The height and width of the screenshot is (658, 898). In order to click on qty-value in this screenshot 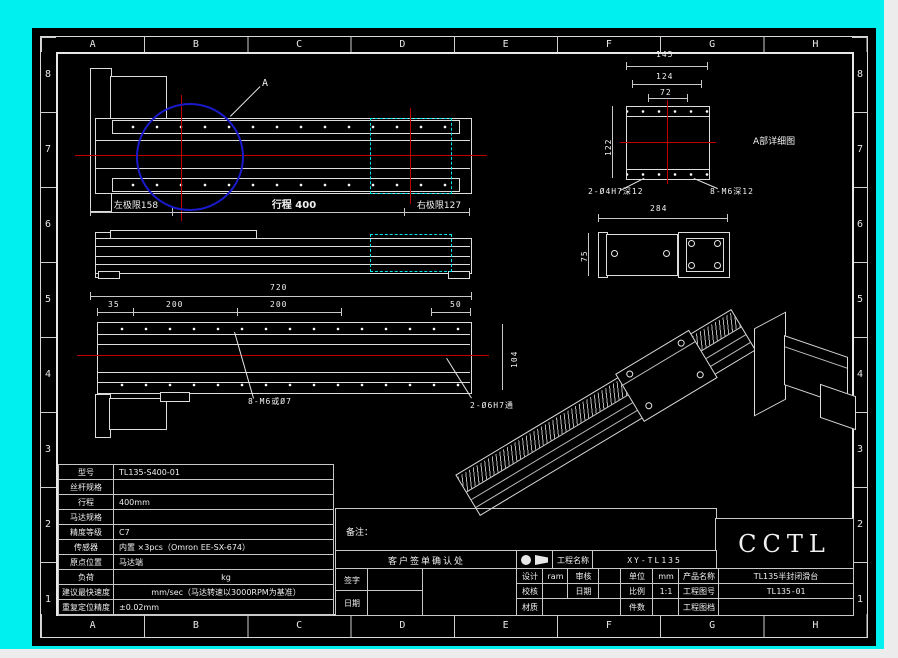, I will do `click(666, 607)`.